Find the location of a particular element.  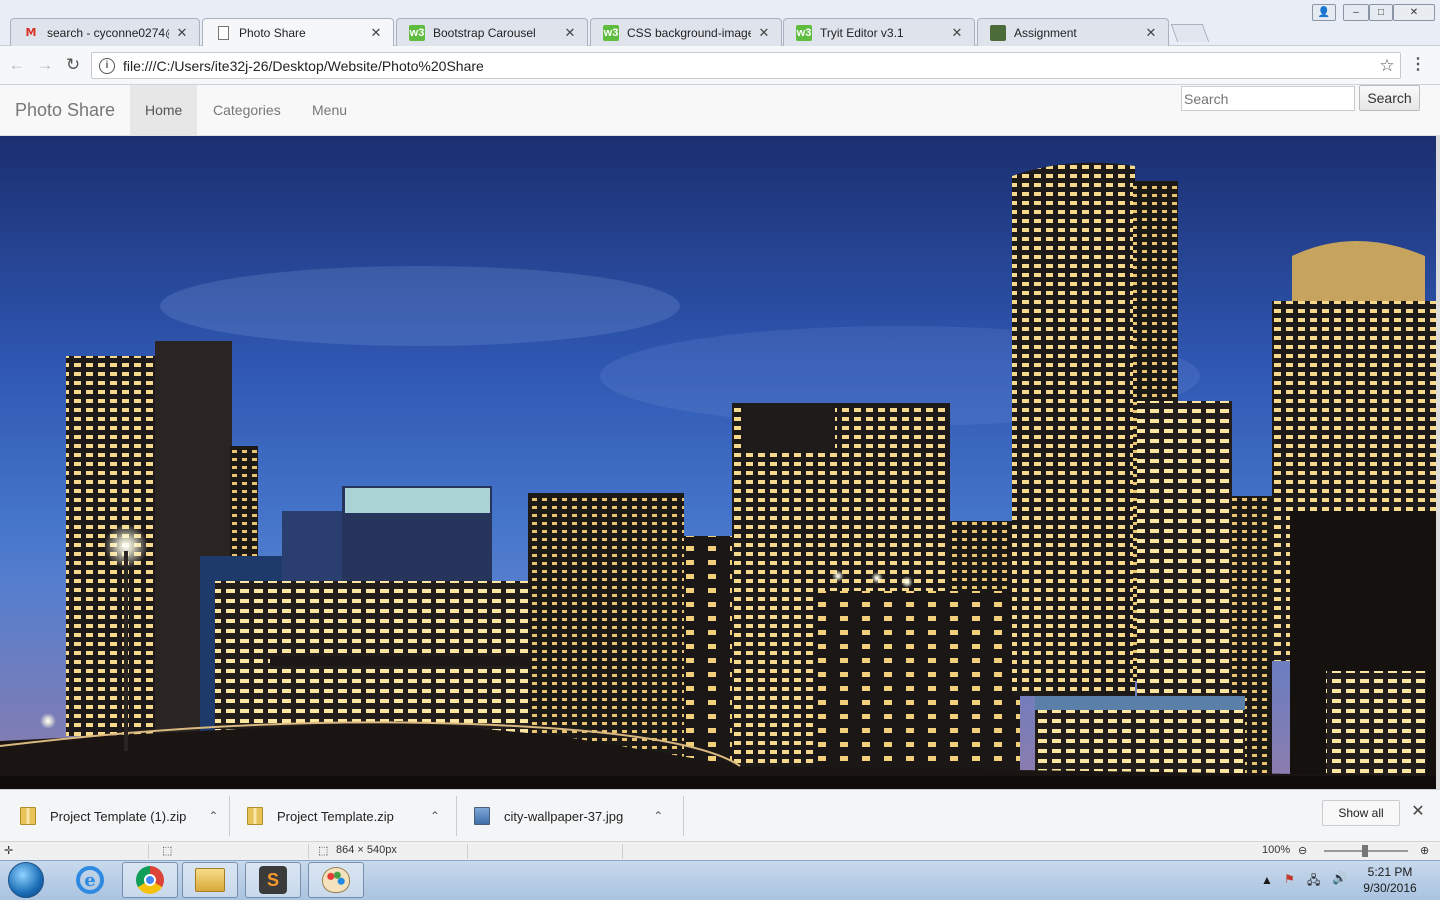

sublime-text-icon: S is located at coordinates (273, 880).